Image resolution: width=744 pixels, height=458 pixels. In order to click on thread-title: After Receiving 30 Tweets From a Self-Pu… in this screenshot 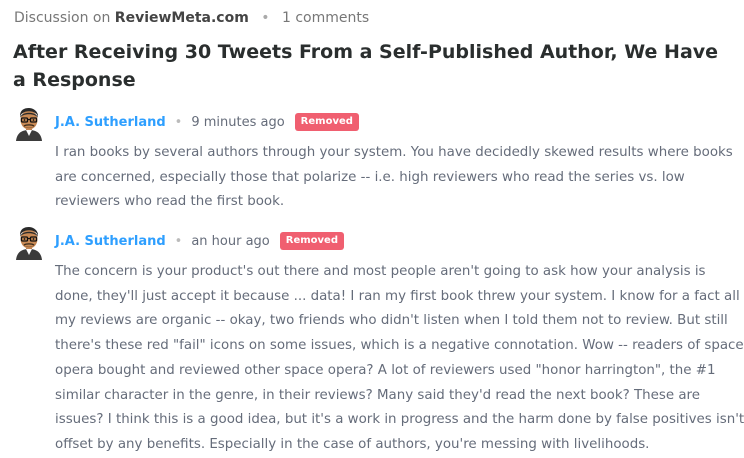, I will do `click(368, 66)`.